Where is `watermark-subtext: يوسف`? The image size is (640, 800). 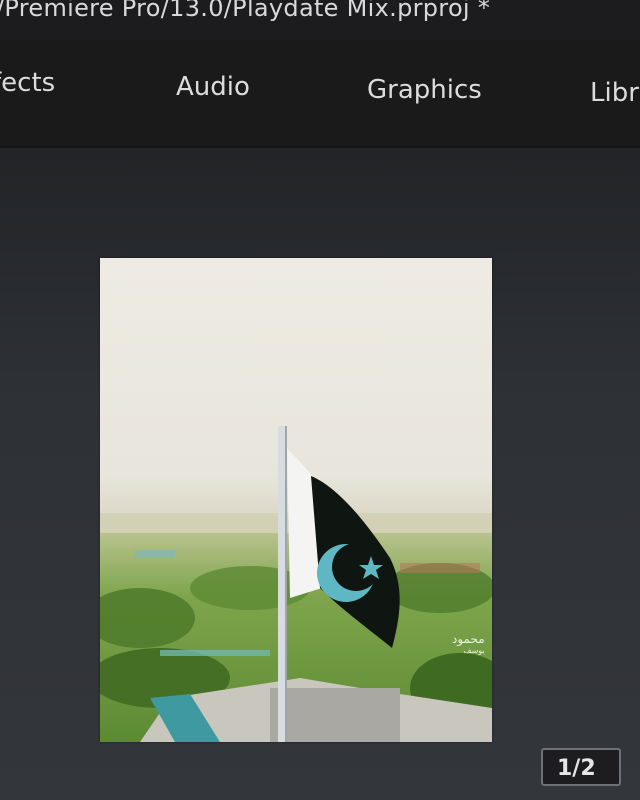
watermark-subtext: يوسف is located at coordinates (474, 650).